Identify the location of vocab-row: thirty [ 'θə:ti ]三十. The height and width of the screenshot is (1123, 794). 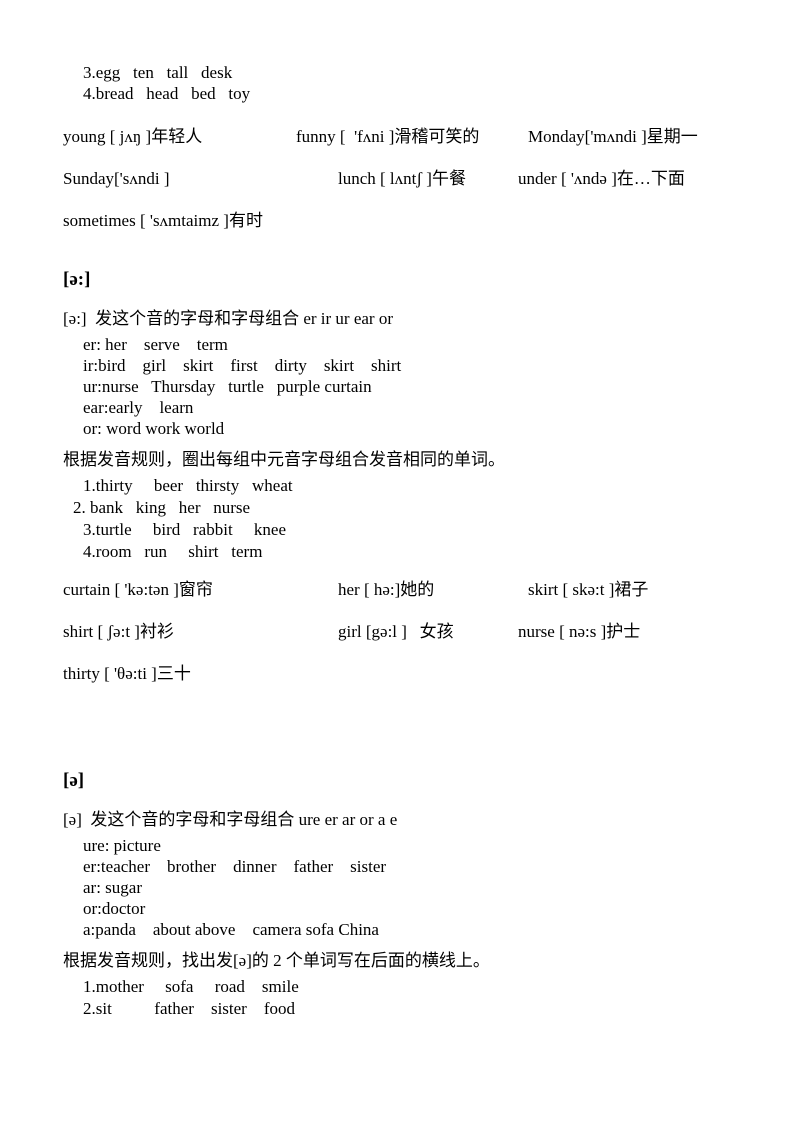
(400, 674).